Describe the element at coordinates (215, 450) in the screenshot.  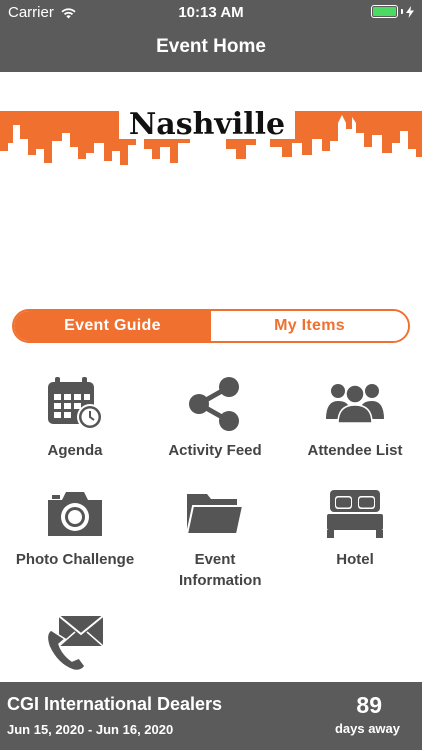
I see `activity-feed-label: Activity Feed` at that location.